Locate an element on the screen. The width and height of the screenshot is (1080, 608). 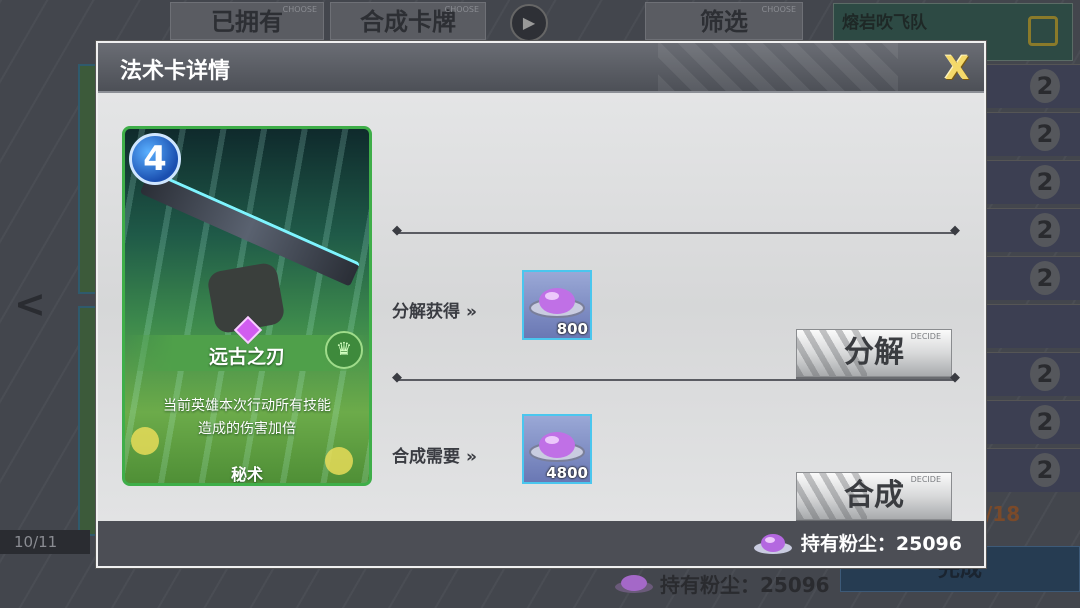
tab-owned-tag: CHOOSE is located at coordinates (299, 9).